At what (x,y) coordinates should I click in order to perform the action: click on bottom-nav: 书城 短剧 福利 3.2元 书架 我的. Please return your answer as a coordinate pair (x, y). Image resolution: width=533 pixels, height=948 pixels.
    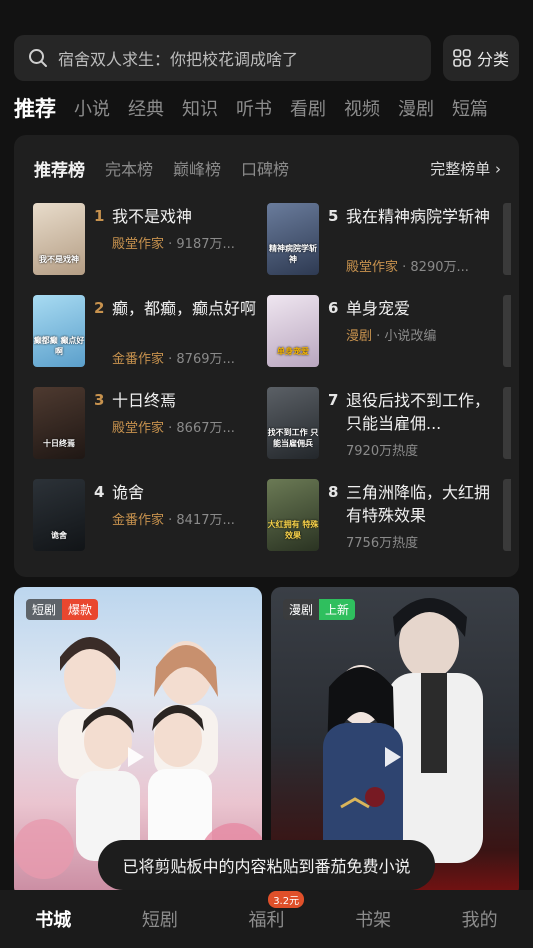
    Looking at the image, I should click on (266, 919).